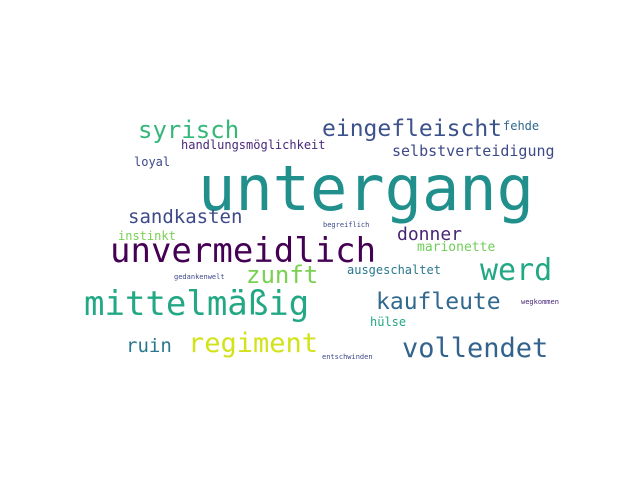 The image size is (640, 480). What do you see at coordinates (149, 346) in the screenshot?
I see `word-12: ruin` at bounding box center [149, 346].